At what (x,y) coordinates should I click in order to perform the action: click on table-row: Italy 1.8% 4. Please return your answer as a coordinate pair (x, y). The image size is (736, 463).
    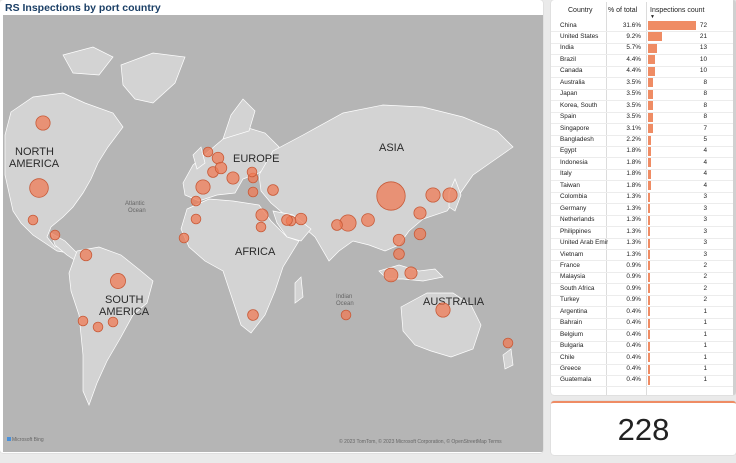
    Looking at the image, I should click on (642, 174).